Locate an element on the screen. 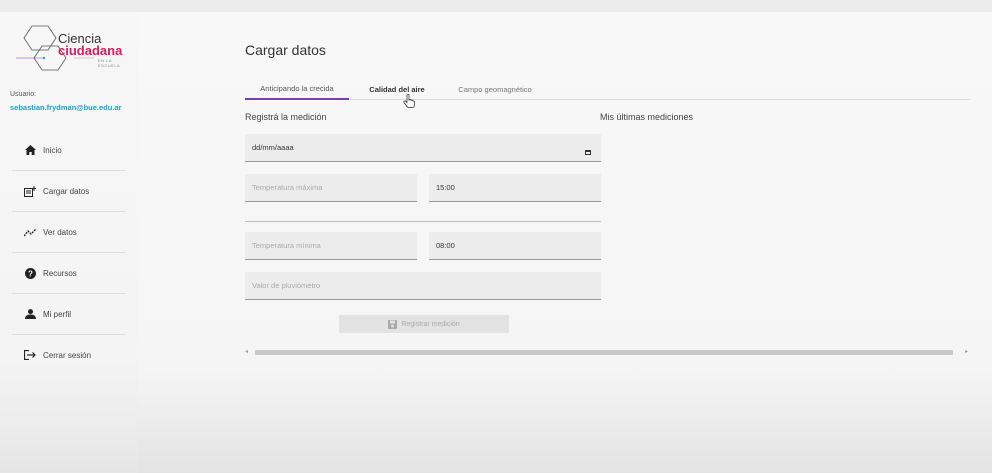 Image resolution: width=992 pixels, height=473 pixels. home-icon is located at coordinates (30, 150).